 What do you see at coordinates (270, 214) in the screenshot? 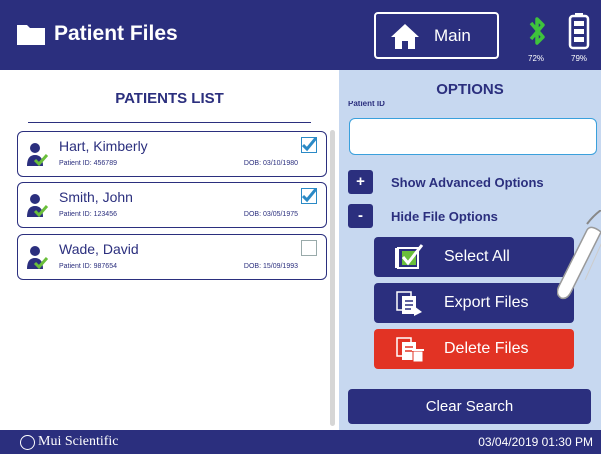
I see `patient-dob: DOB: 03/05/1975` at bounding box center [270, 214].